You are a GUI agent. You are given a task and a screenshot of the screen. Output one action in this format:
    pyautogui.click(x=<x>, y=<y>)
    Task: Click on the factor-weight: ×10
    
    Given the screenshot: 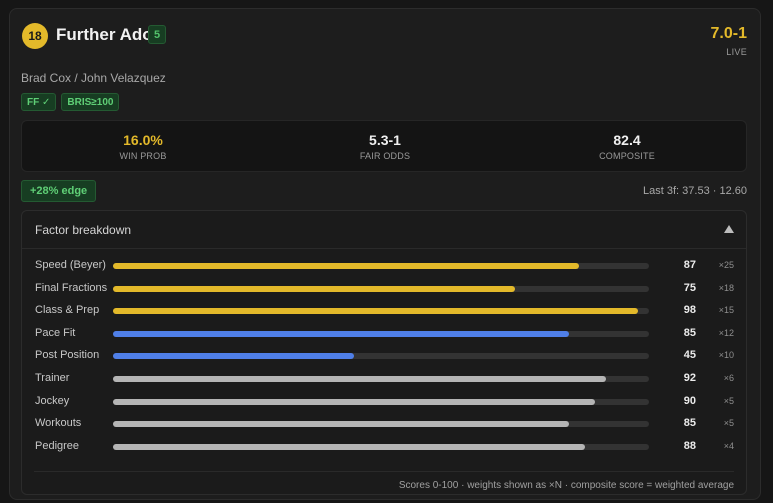 What is the action you would take?
    pyautogui.click(x=726, y=355)
    